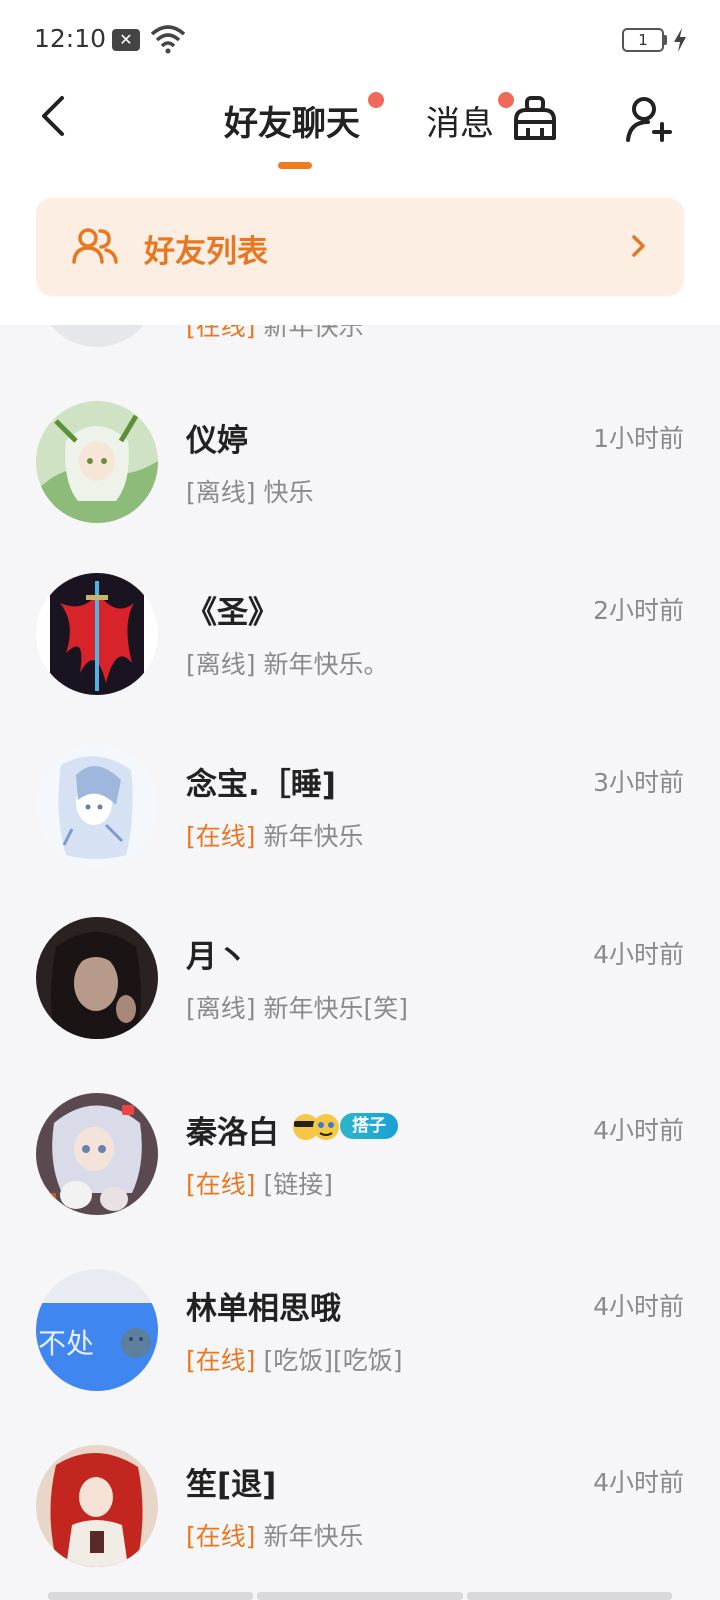 The width and height of the screenshot is (720, 1600). I want to click on chat-time: 3小时前, so click(638, 782).